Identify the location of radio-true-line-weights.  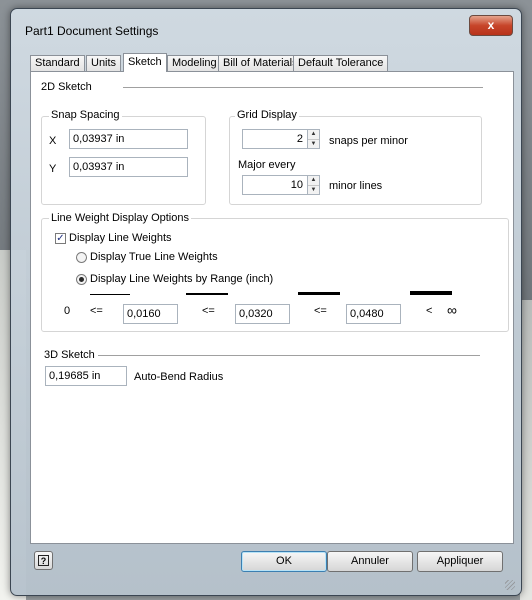
(81, 257).